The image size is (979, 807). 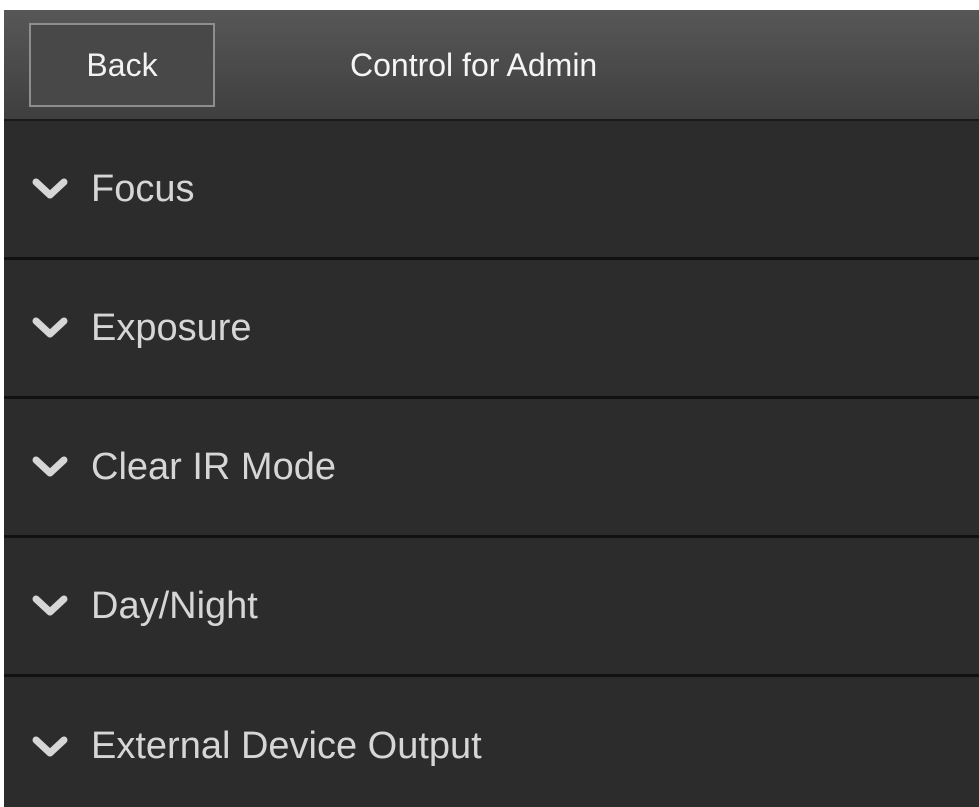 What do you see at coordinates (213, 466) in the screenshot?
I see `section-label: Clear IR Mode` at bounding box center [213, 466].